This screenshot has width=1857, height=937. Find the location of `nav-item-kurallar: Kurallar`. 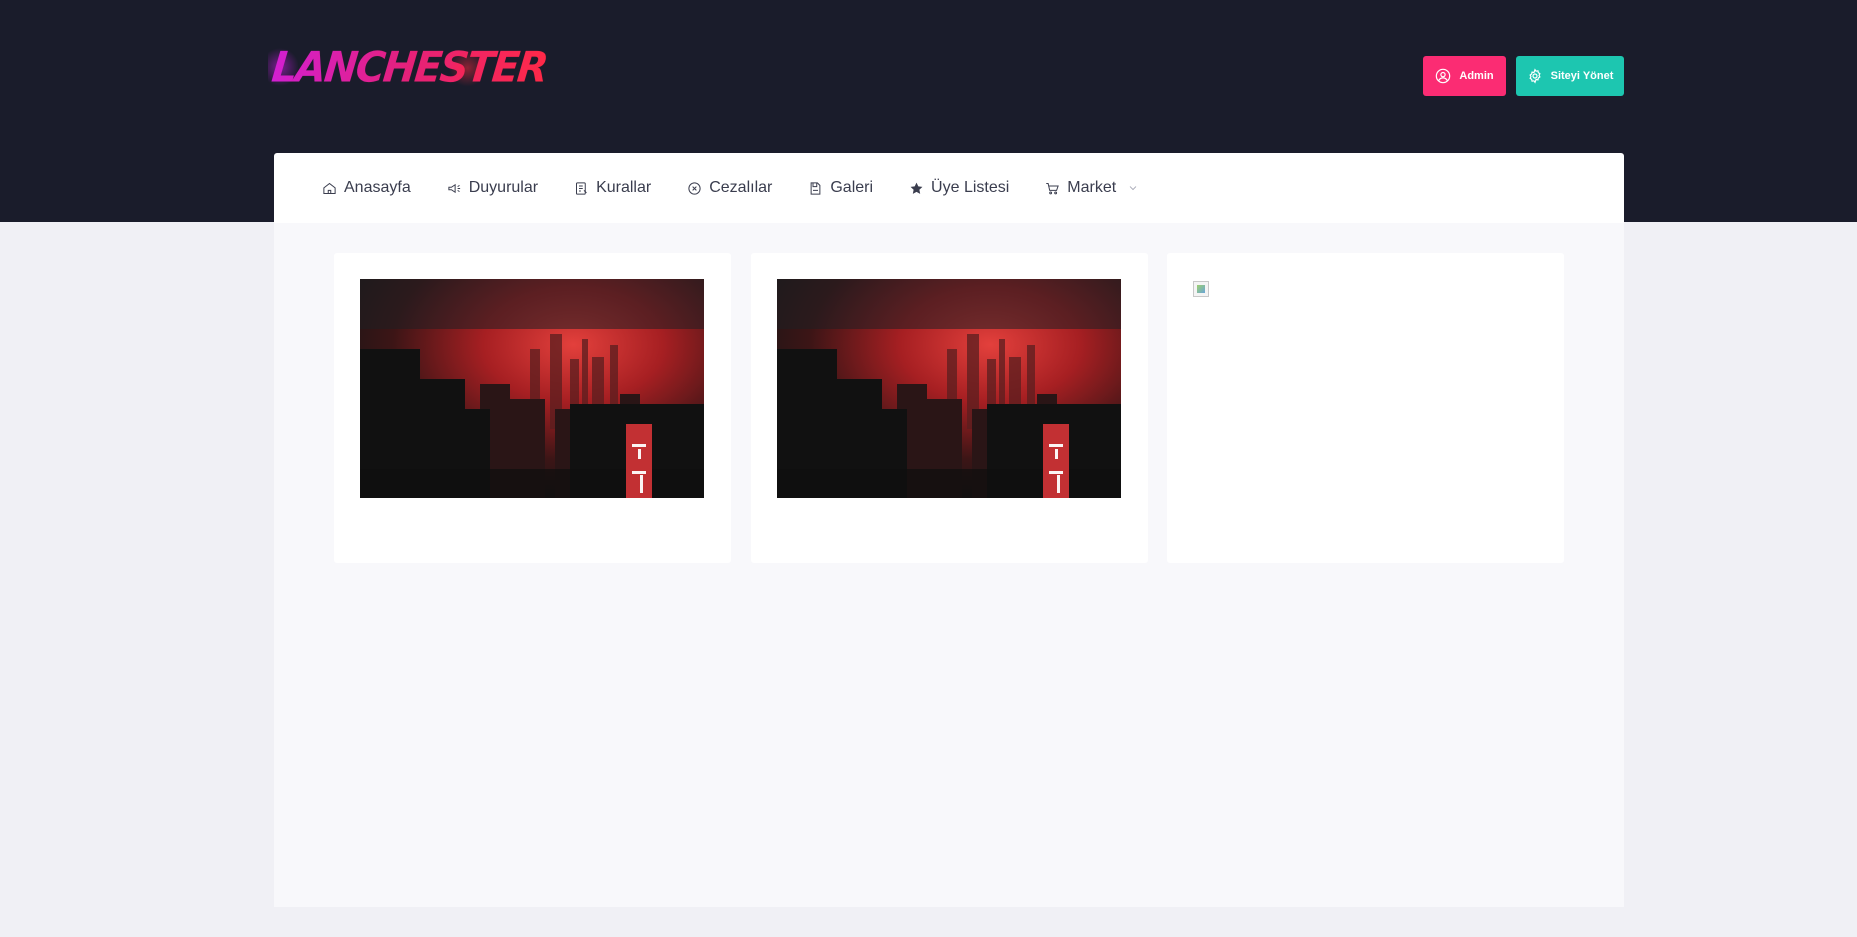

nav-item-kurallar: Kurallar is located at coordinates (612, 188).